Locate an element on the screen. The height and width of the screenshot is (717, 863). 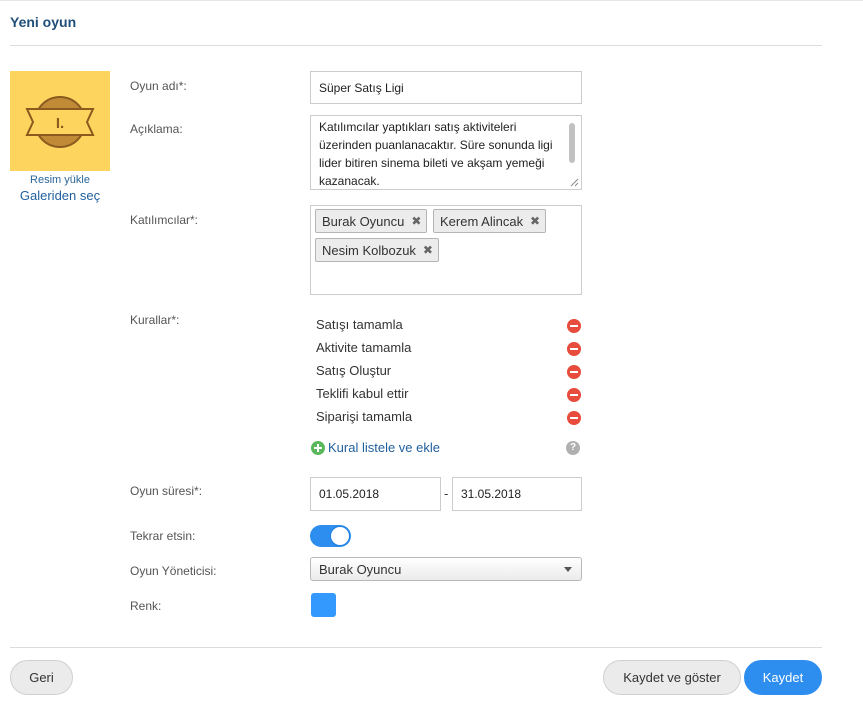
color-picker-swatch is located at coordinates (323, 605).